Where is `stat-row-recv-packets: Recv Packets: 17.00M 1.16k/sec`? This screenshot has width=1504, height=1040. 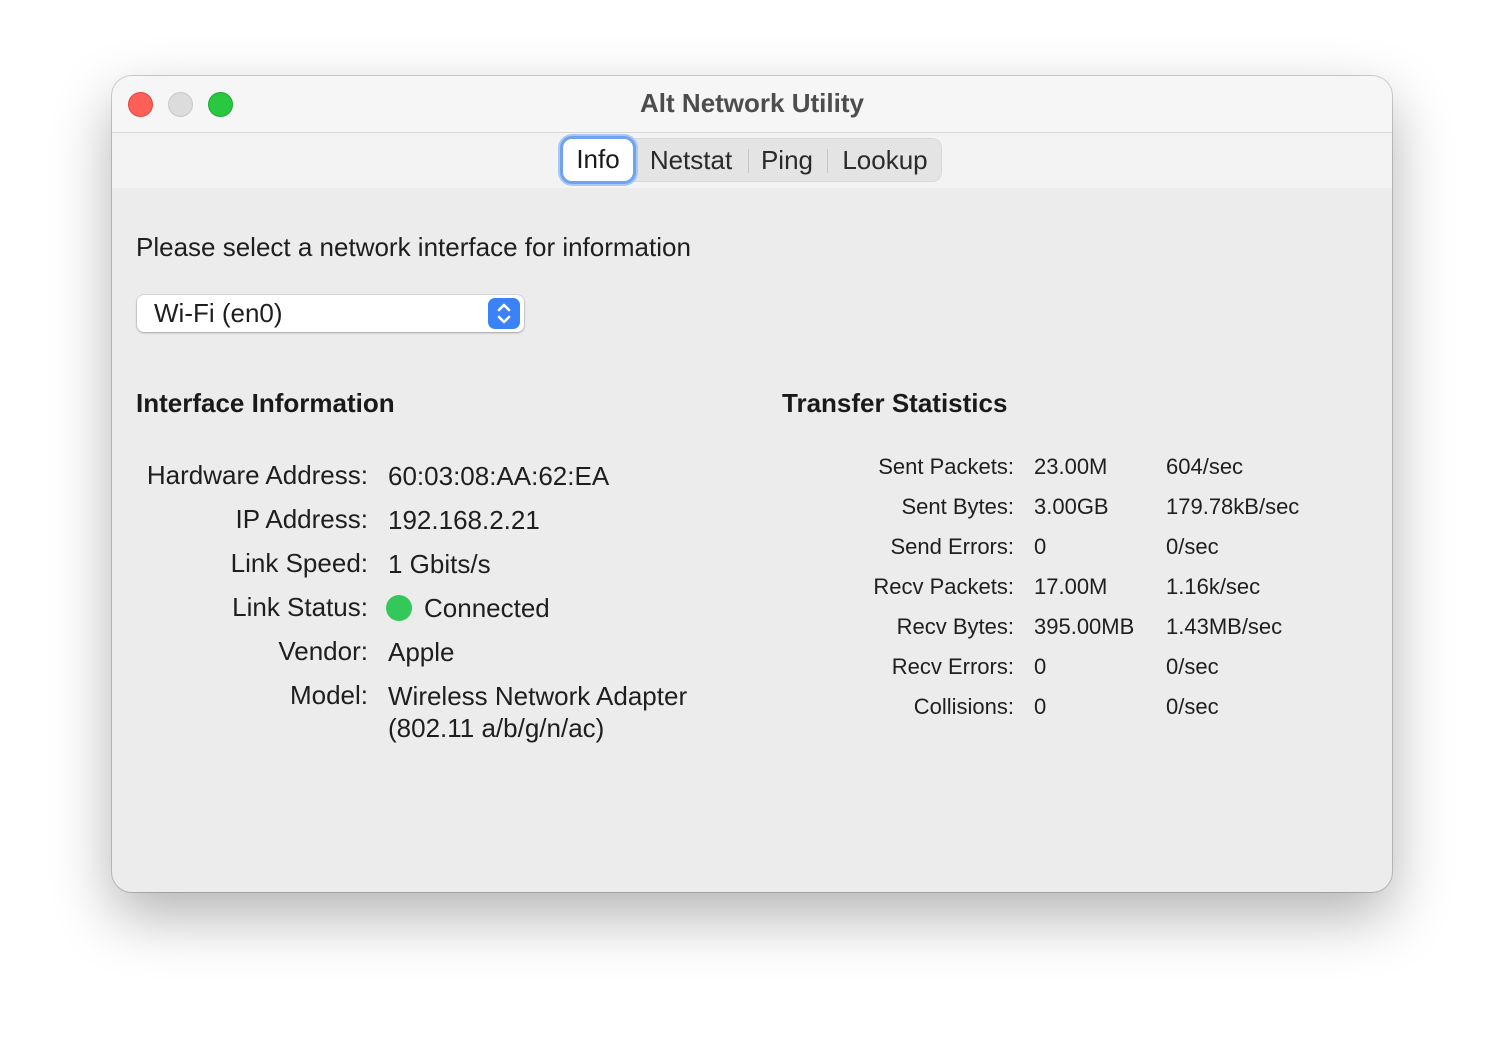 stat-row-recv-packets: Recv Packets: 17.00M 1.16k/sec is located at coordinates (1062, 589).